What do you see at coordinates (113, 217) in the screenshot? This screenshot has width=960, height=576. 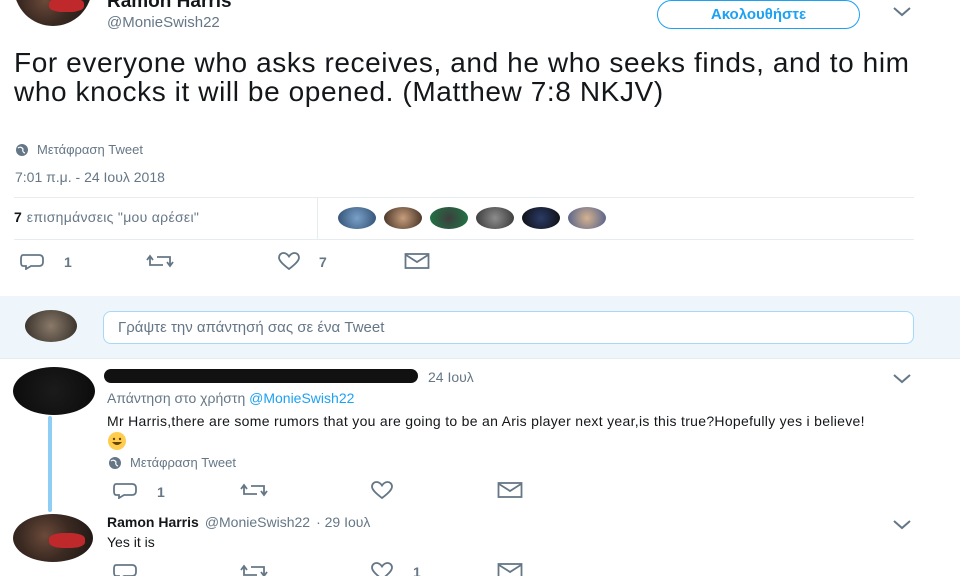 I see `likes-label: επισημάνσεις "μου αρέσει"` at bounding box center [113, 217].